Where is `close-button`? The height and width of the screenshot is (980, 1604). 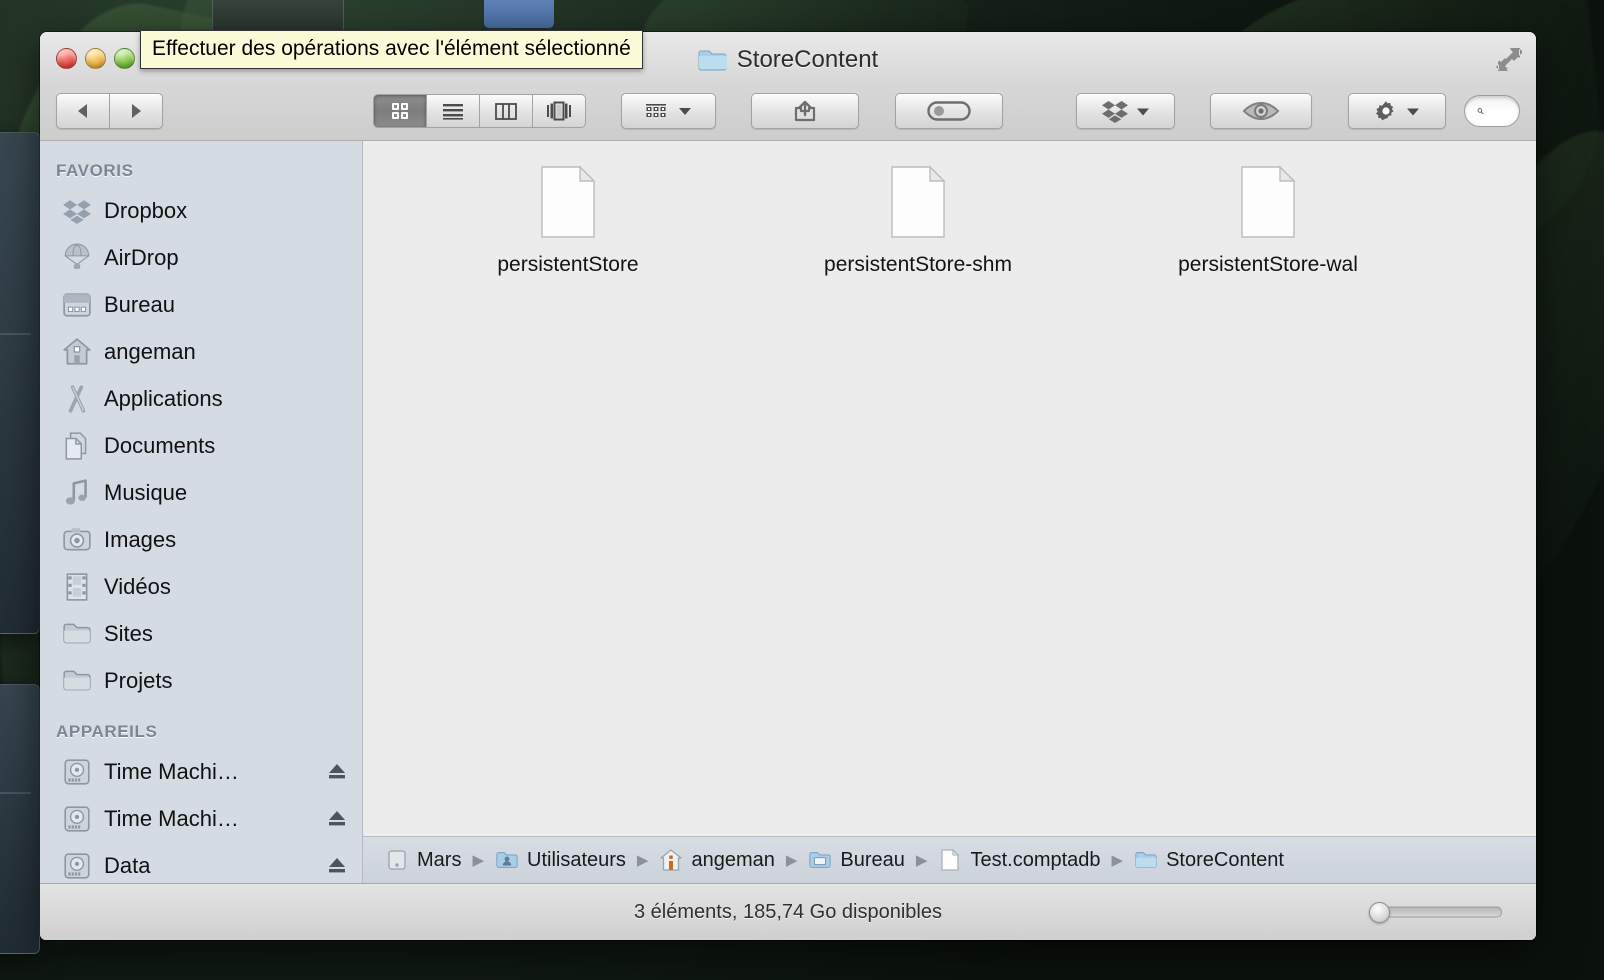
close-button is located at coordinates (66, 58).